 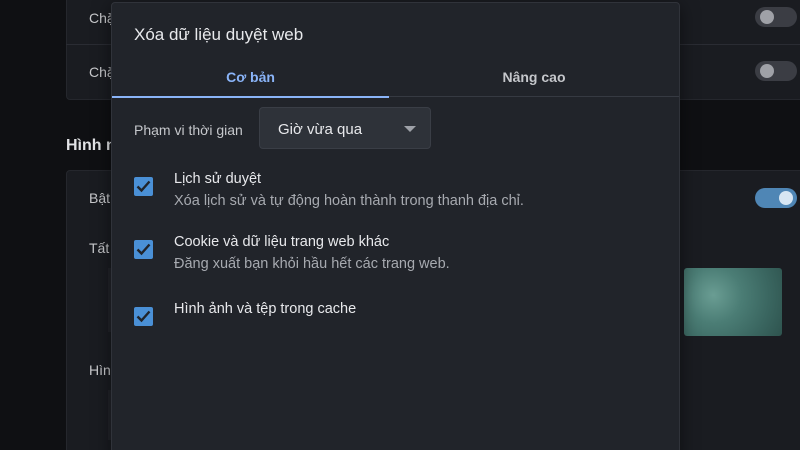 What do you see at coordinates (219, 34) in the screenshot?
I see `dialog-title: Xóa dữ liệu duyệt web` at bounding box center [219, 34].